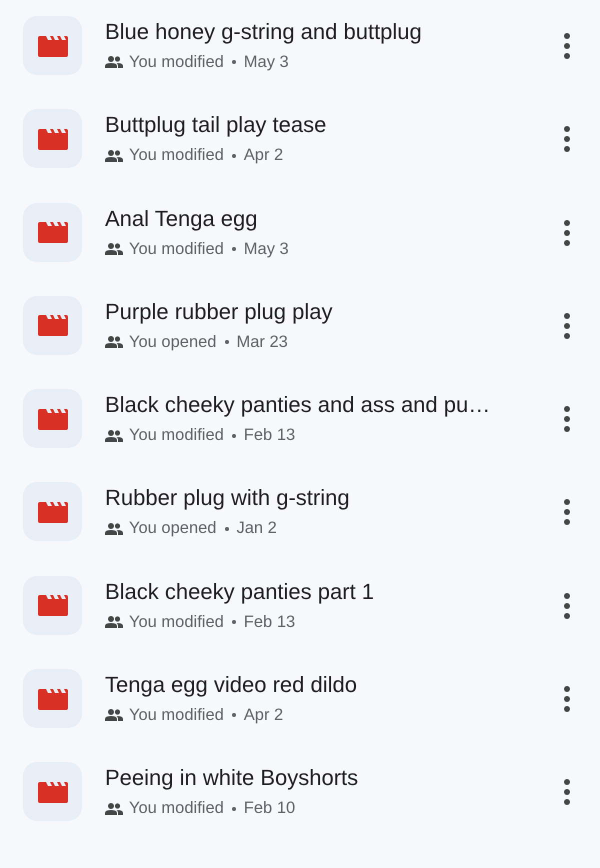 This screenshot has width=600, height=868. What do you see at coordinates (333, 498) in the screenshot?
I see `file-title: Rubber plug with g-string` at bounding box center [333, 498].